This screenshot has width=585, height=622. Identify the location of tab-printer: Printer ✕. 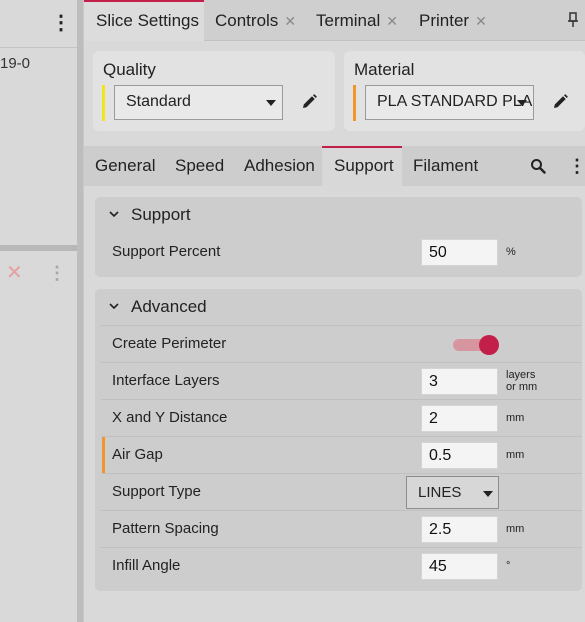
(459, 20).